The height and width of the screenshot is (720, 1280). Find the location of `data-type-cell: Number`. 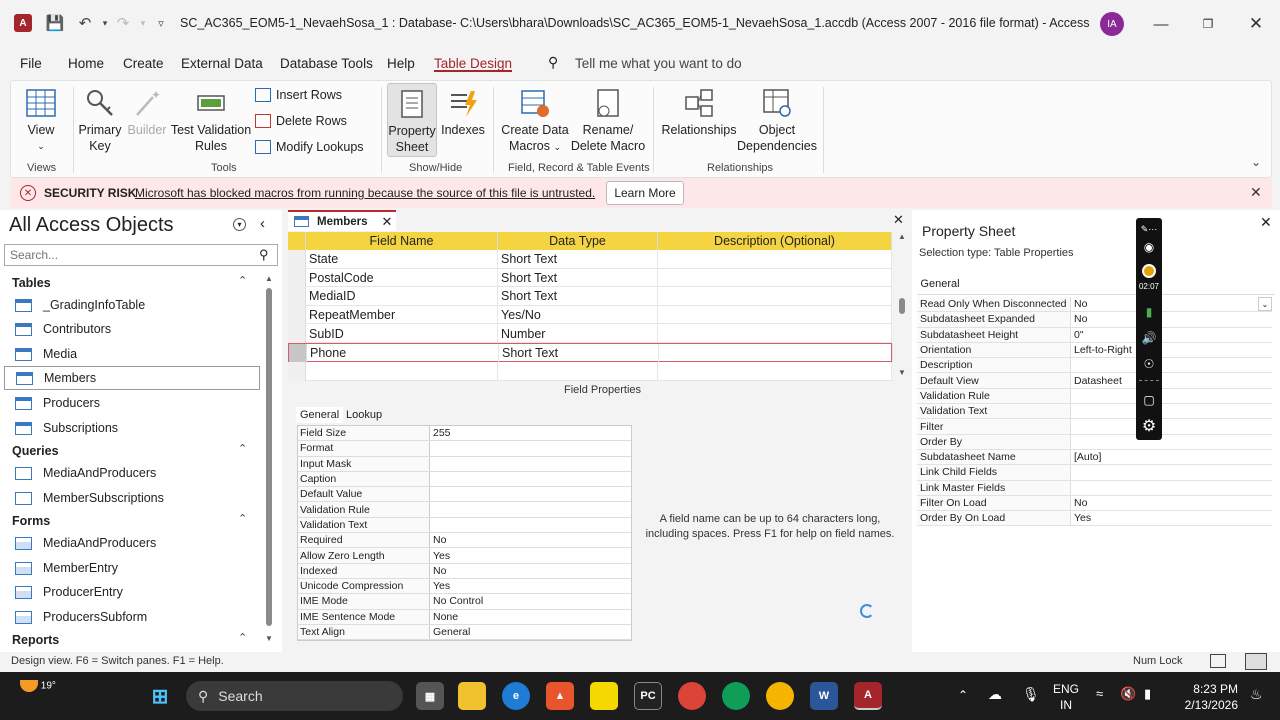

data-type-cell: Number is located at coordinates (578, 333).